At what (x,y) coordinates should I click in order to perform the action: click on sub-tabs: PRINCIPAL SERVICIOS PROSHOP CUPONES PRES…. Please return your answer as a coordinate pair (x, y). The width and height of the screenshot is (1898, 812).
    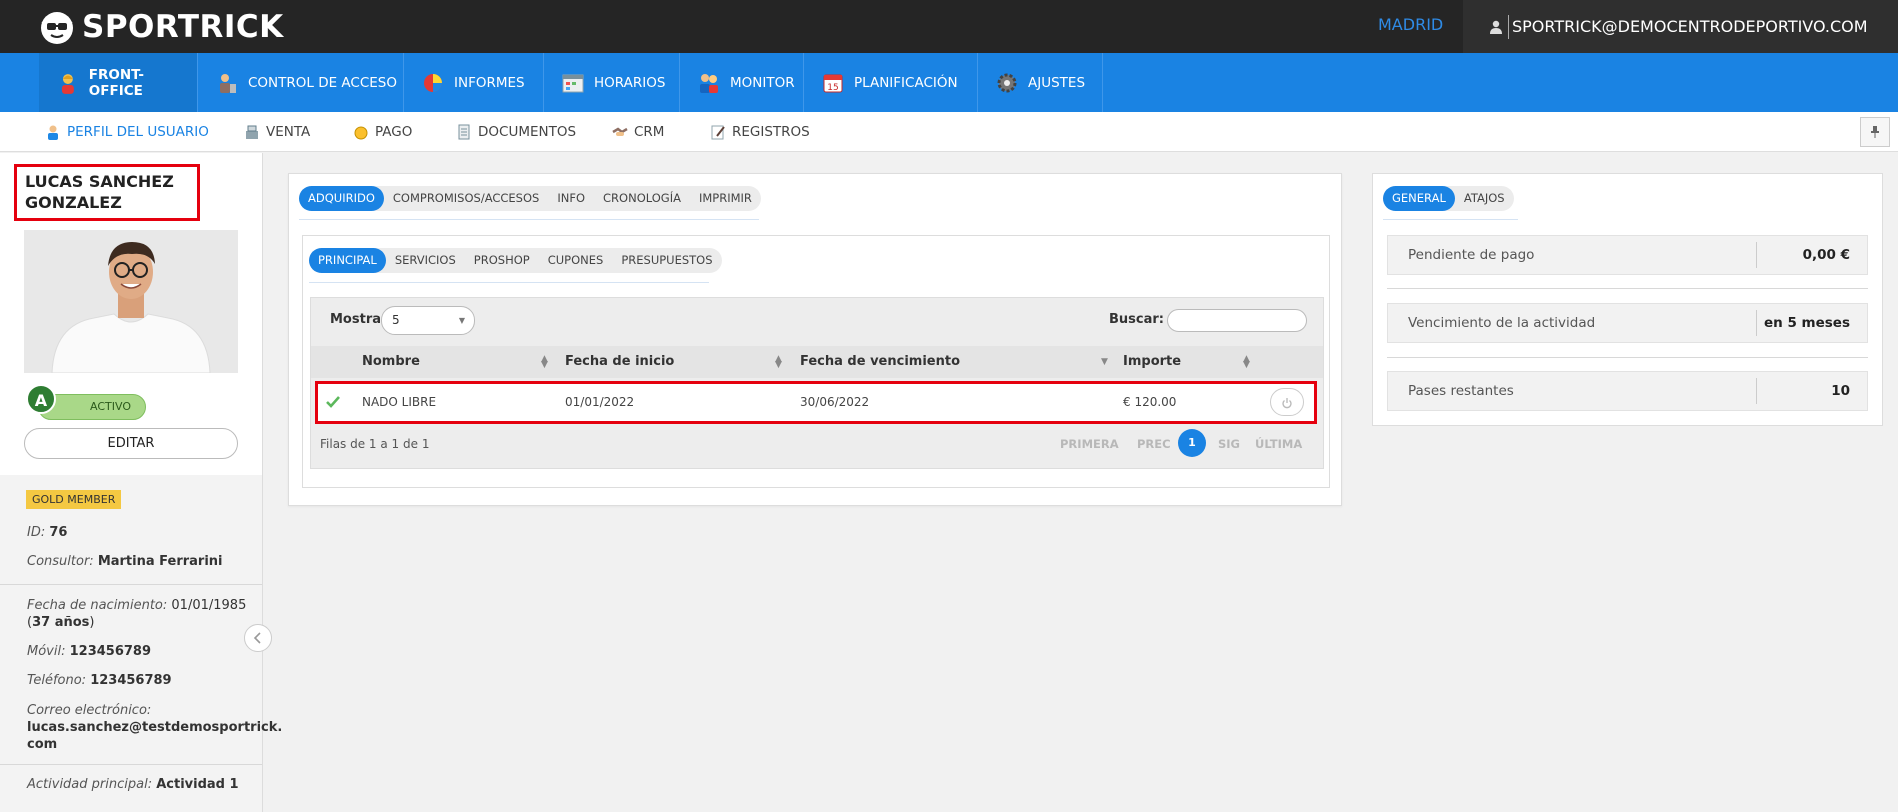
    Looking at the image, I should click on (515, 260).